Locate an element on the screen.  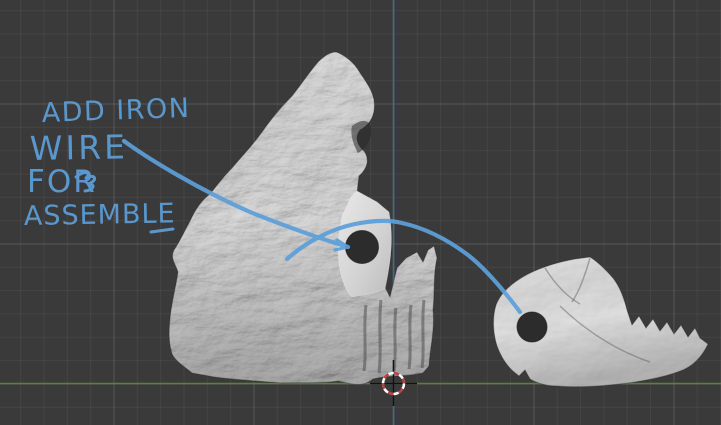
annotation-text-line-2: WIRE is located at coordinates (78, 147).